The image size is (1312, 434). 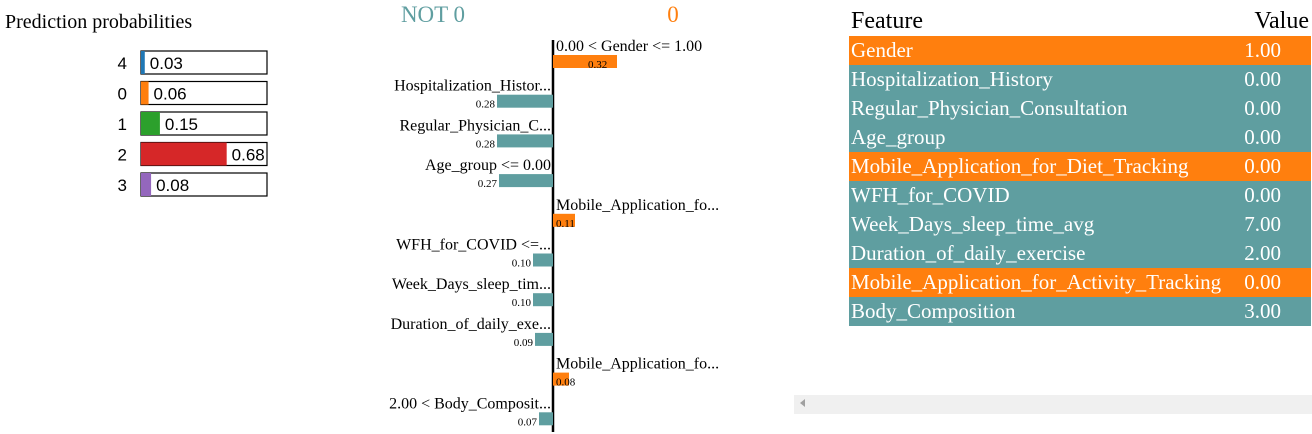 What do you see at coordinates (887, 20) in the screenshot?
I see `feature-column-header: Feature` at bounding box center [887, 20].